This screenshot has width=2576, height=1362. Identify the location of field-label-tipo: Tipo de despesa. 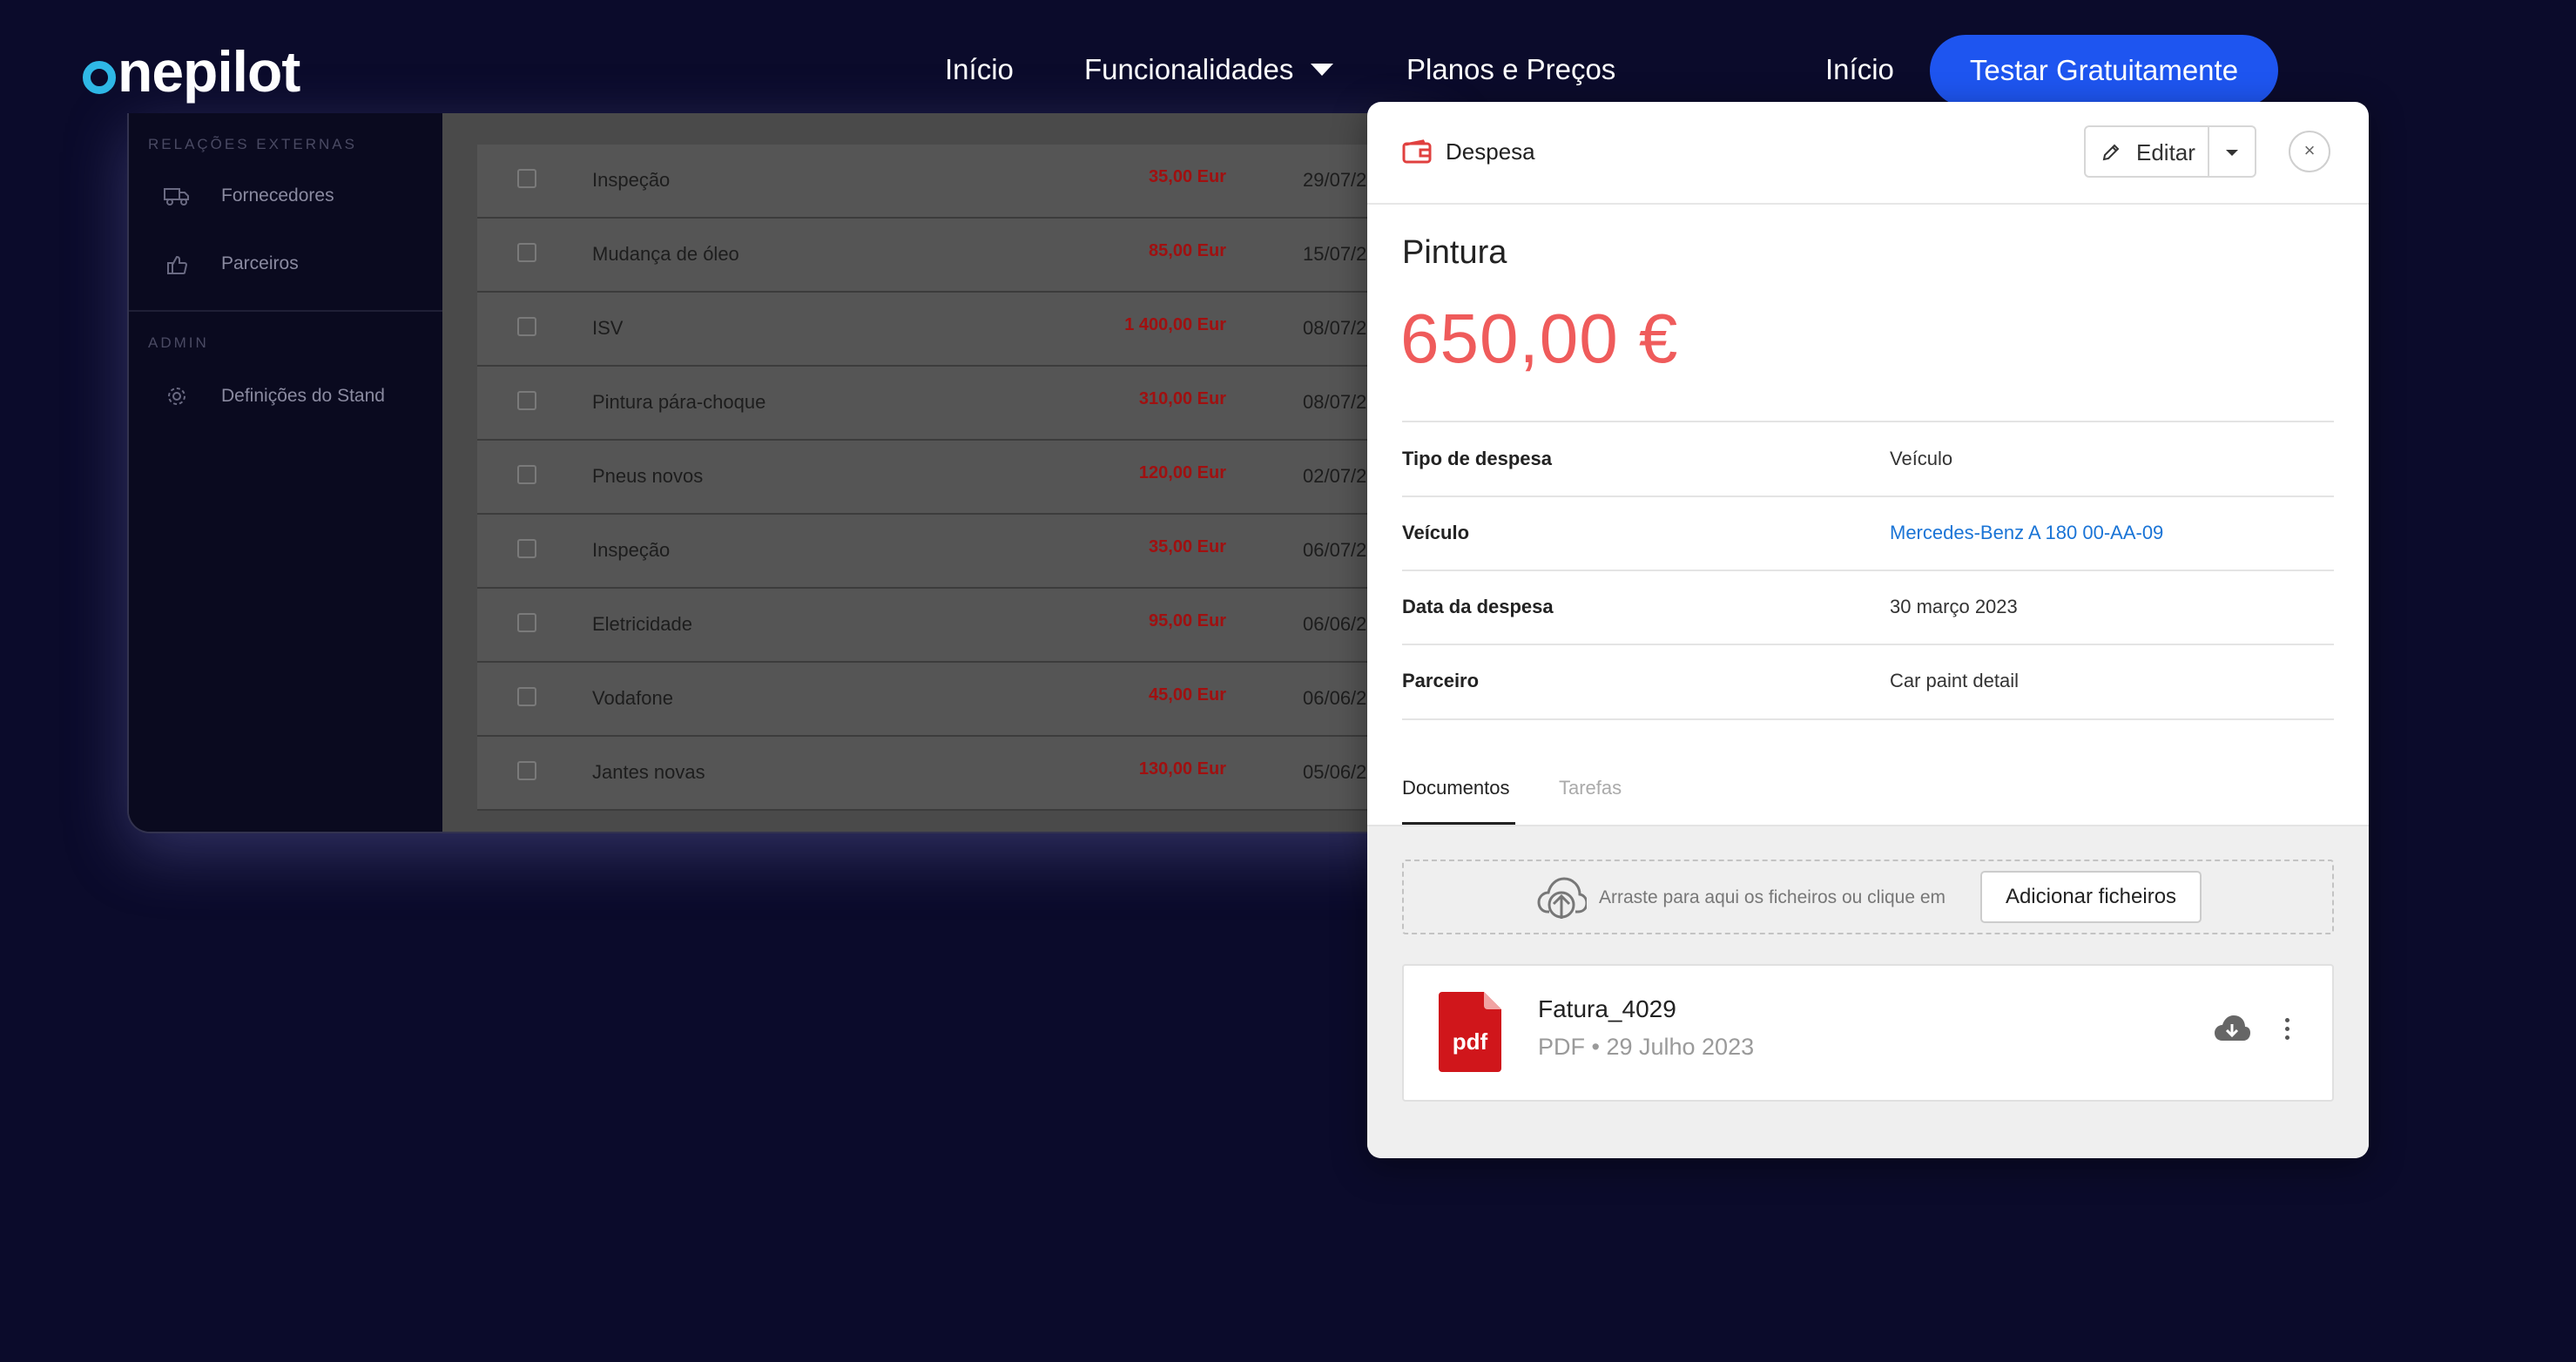
(1477, 459).